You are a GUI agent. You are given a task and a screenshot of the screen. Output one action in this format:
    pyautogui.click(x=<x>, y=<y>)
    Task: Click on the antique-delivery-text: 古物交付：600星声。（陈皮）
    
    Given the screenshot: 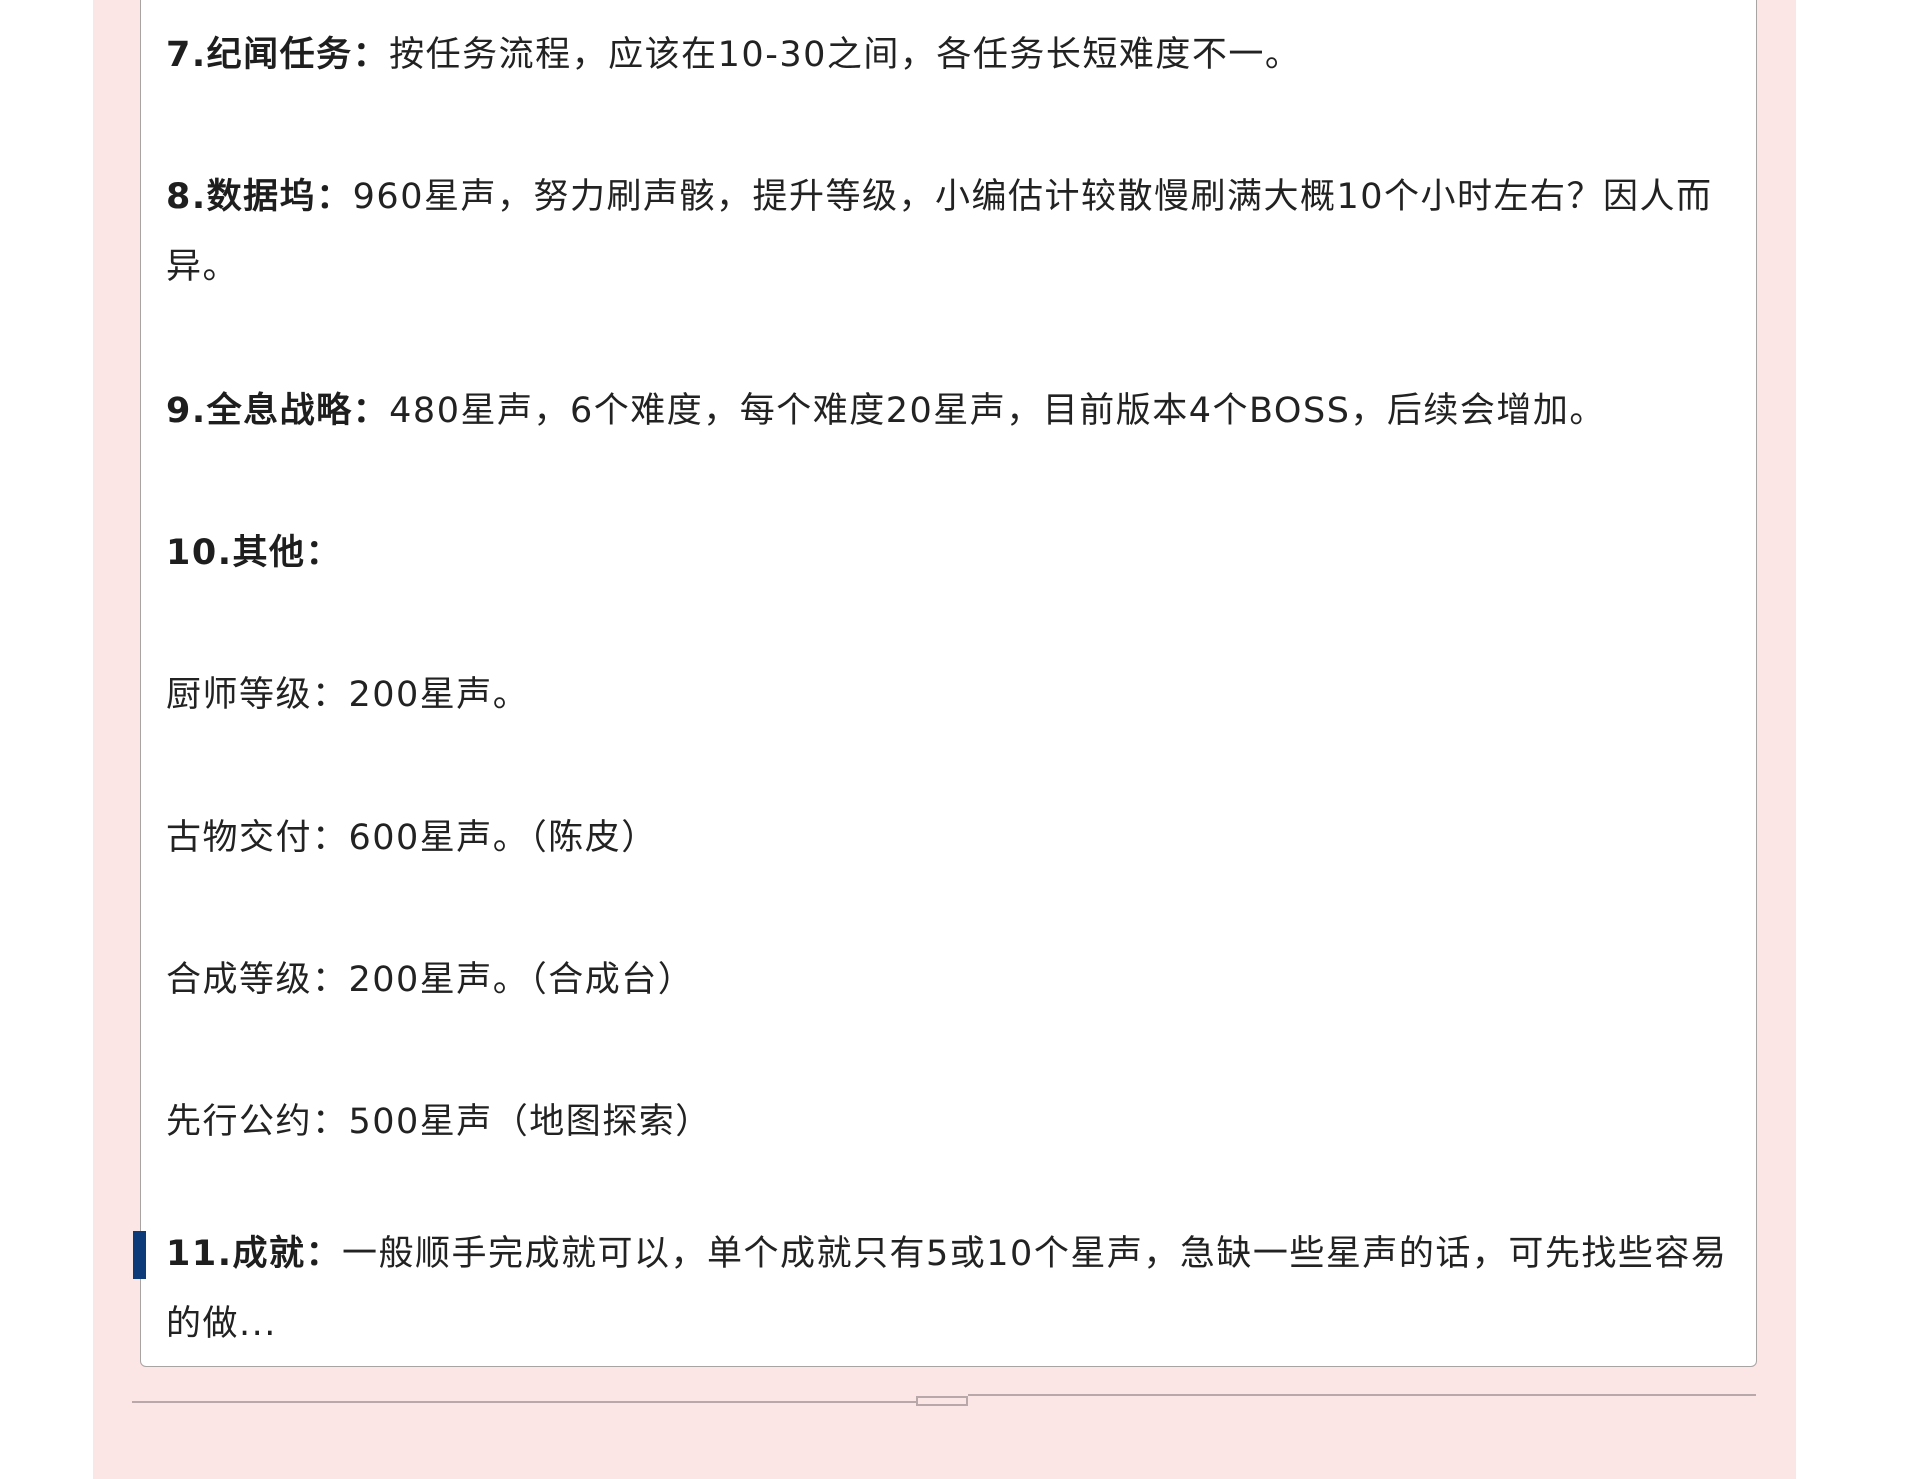 What is the action you would take?
    pyautogui.click(x=412, y=838)
    